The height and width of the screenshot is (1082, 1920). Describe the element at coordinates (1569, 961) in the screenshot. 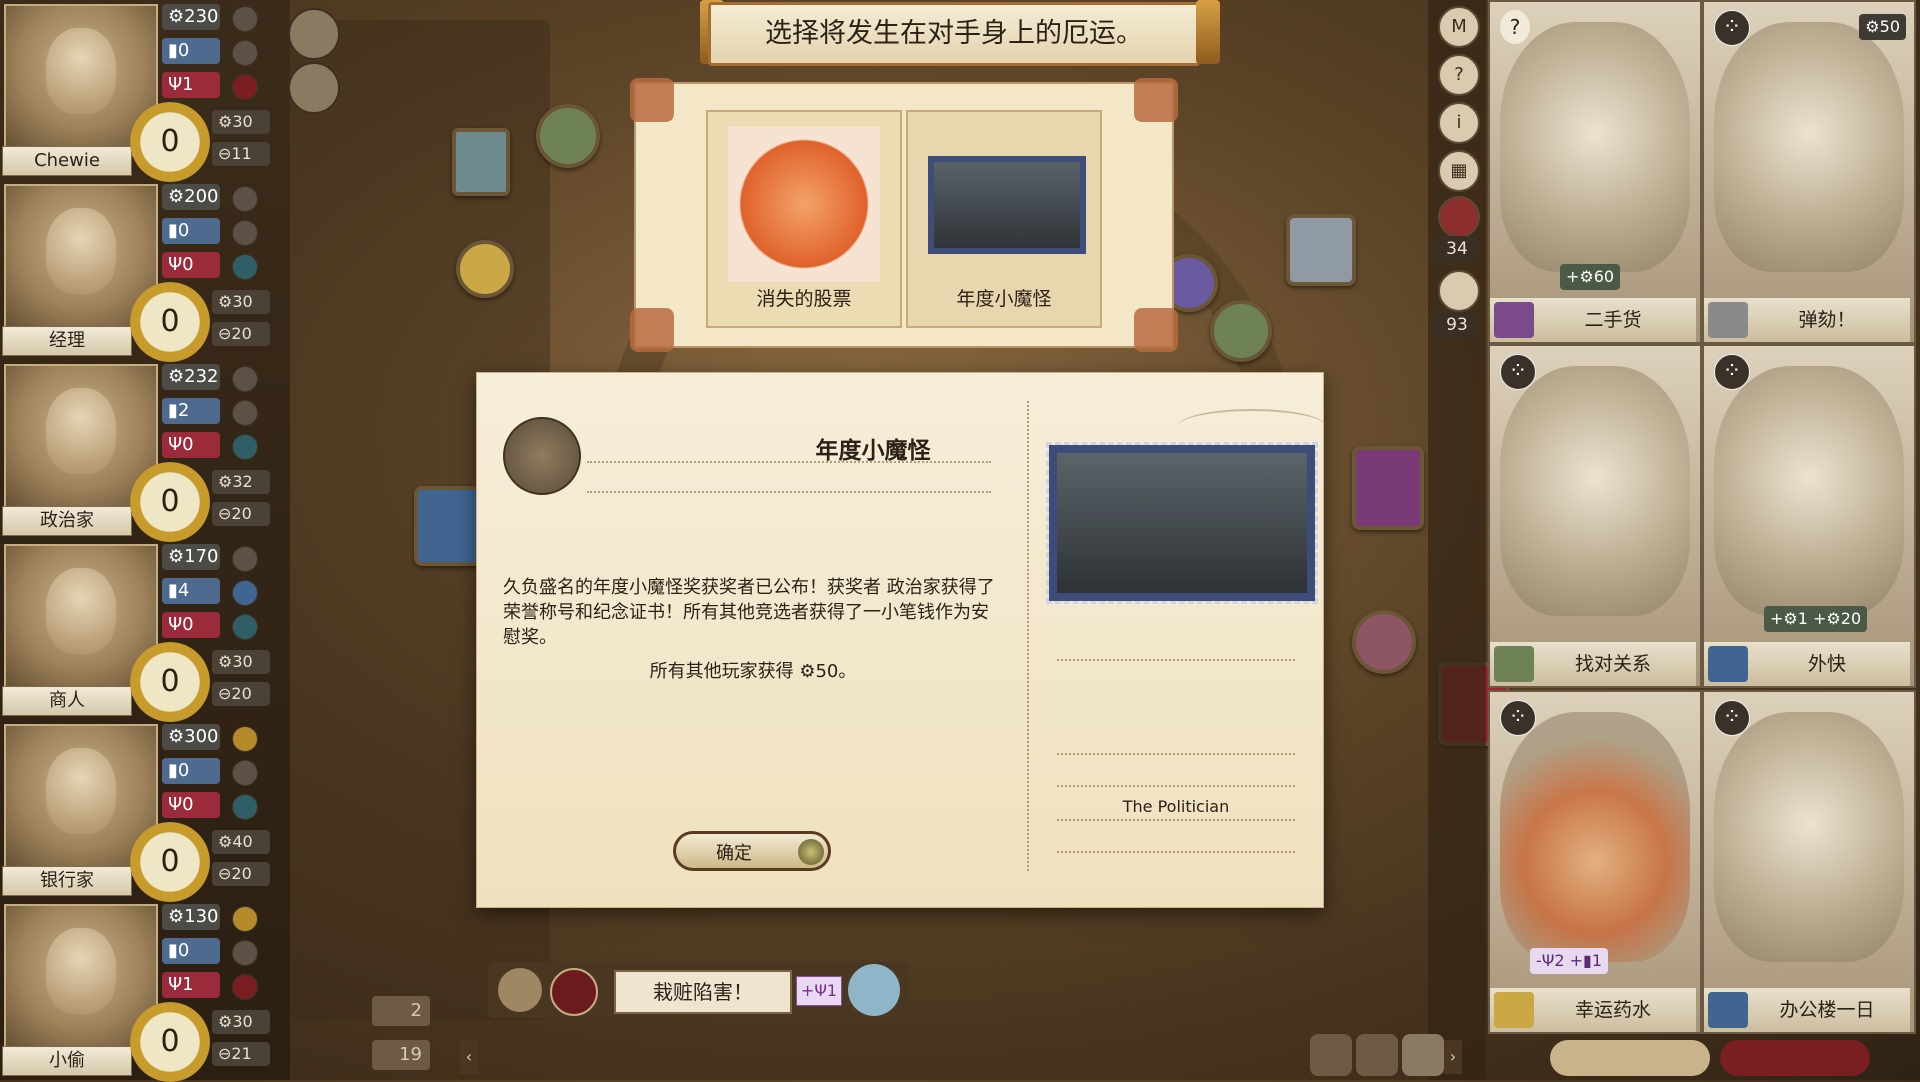

I see `card-reward: -Ψ2 +▮1` at that location.